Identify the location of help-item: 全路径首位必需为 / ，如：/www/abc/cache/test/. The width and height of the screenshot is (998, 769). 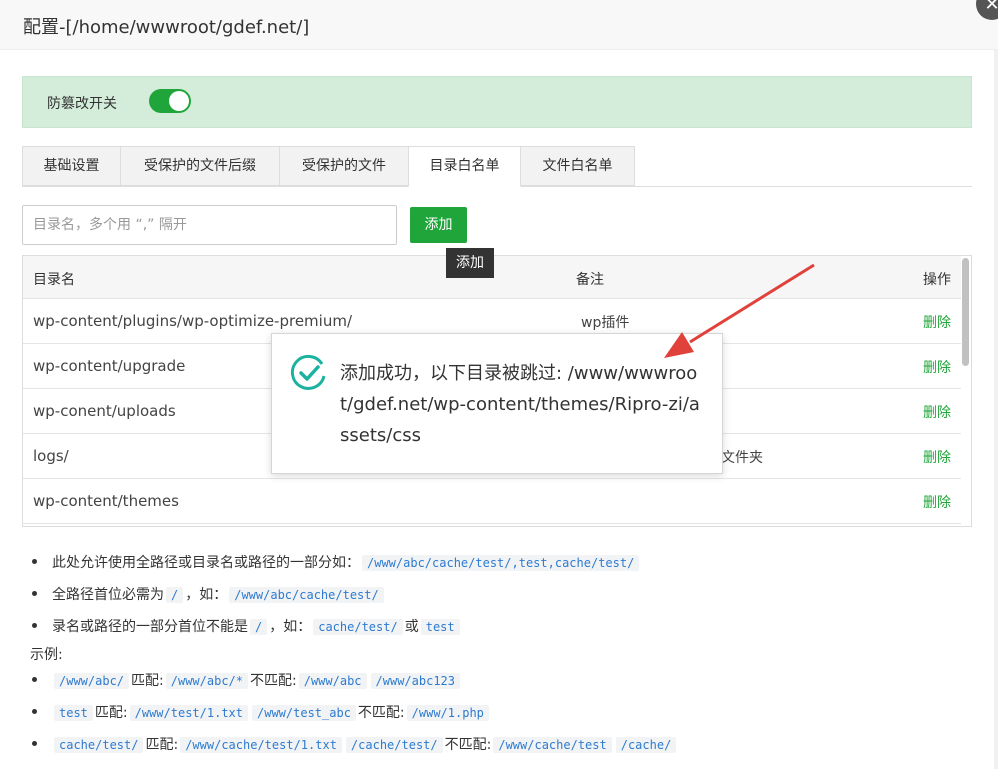
(208, 594).